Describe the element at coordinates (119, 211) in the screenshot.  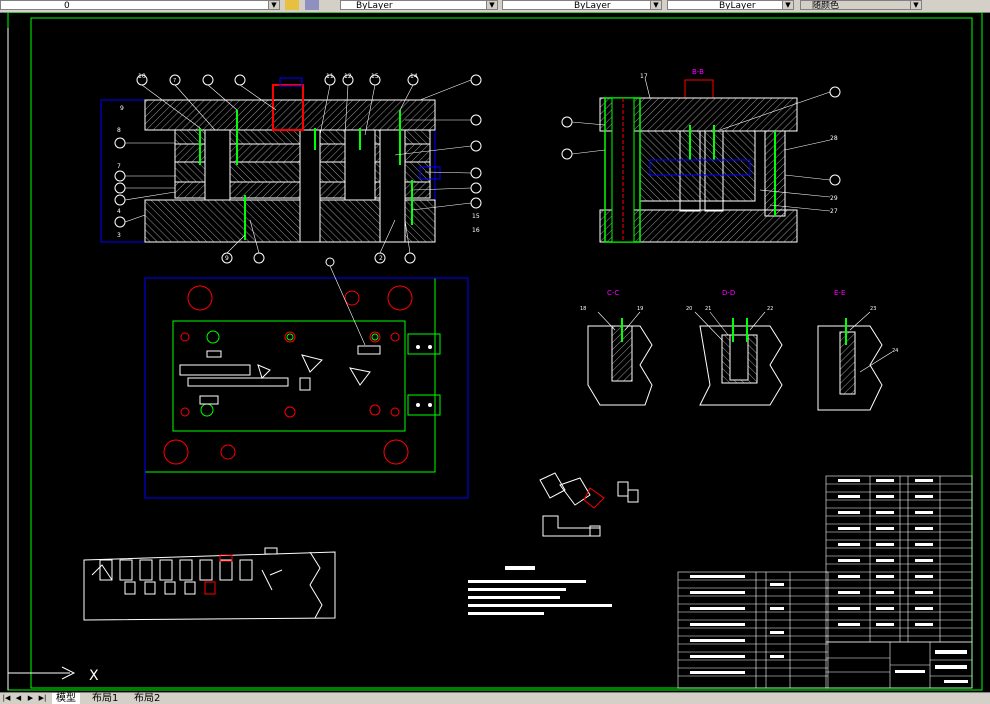
I see `svg-text: 4` at that location.